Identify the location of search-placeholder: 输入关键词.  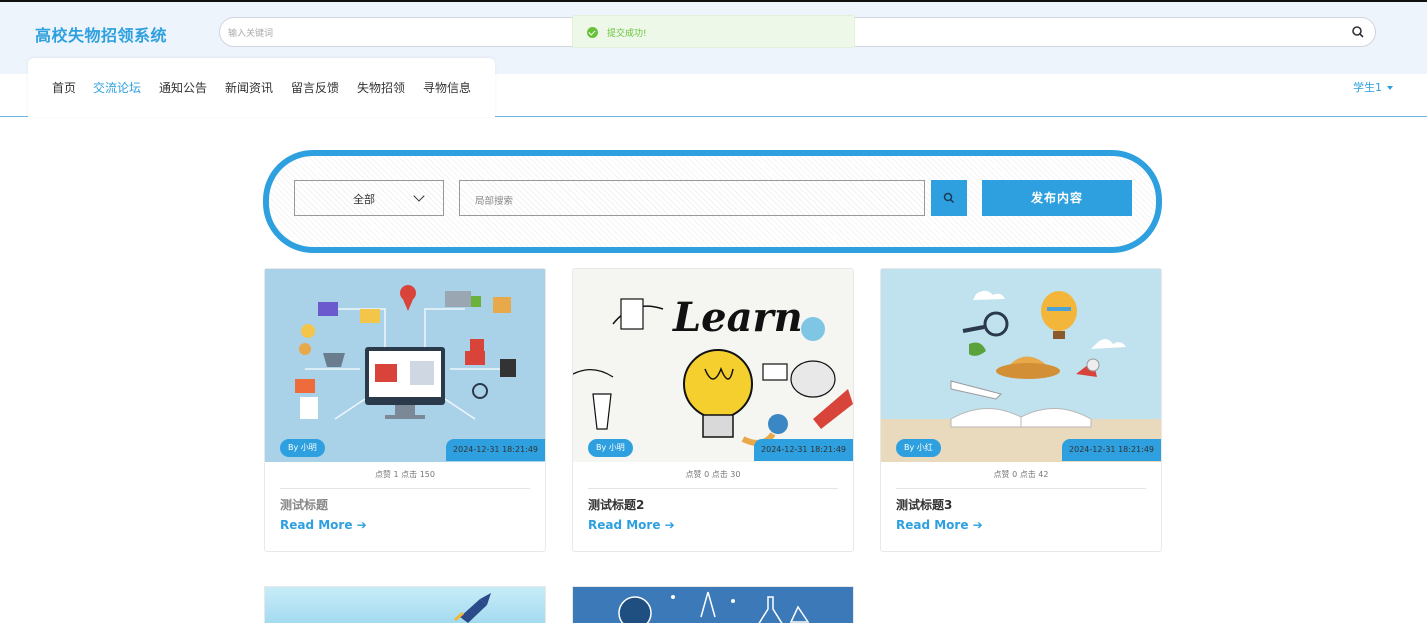
(251, 34).